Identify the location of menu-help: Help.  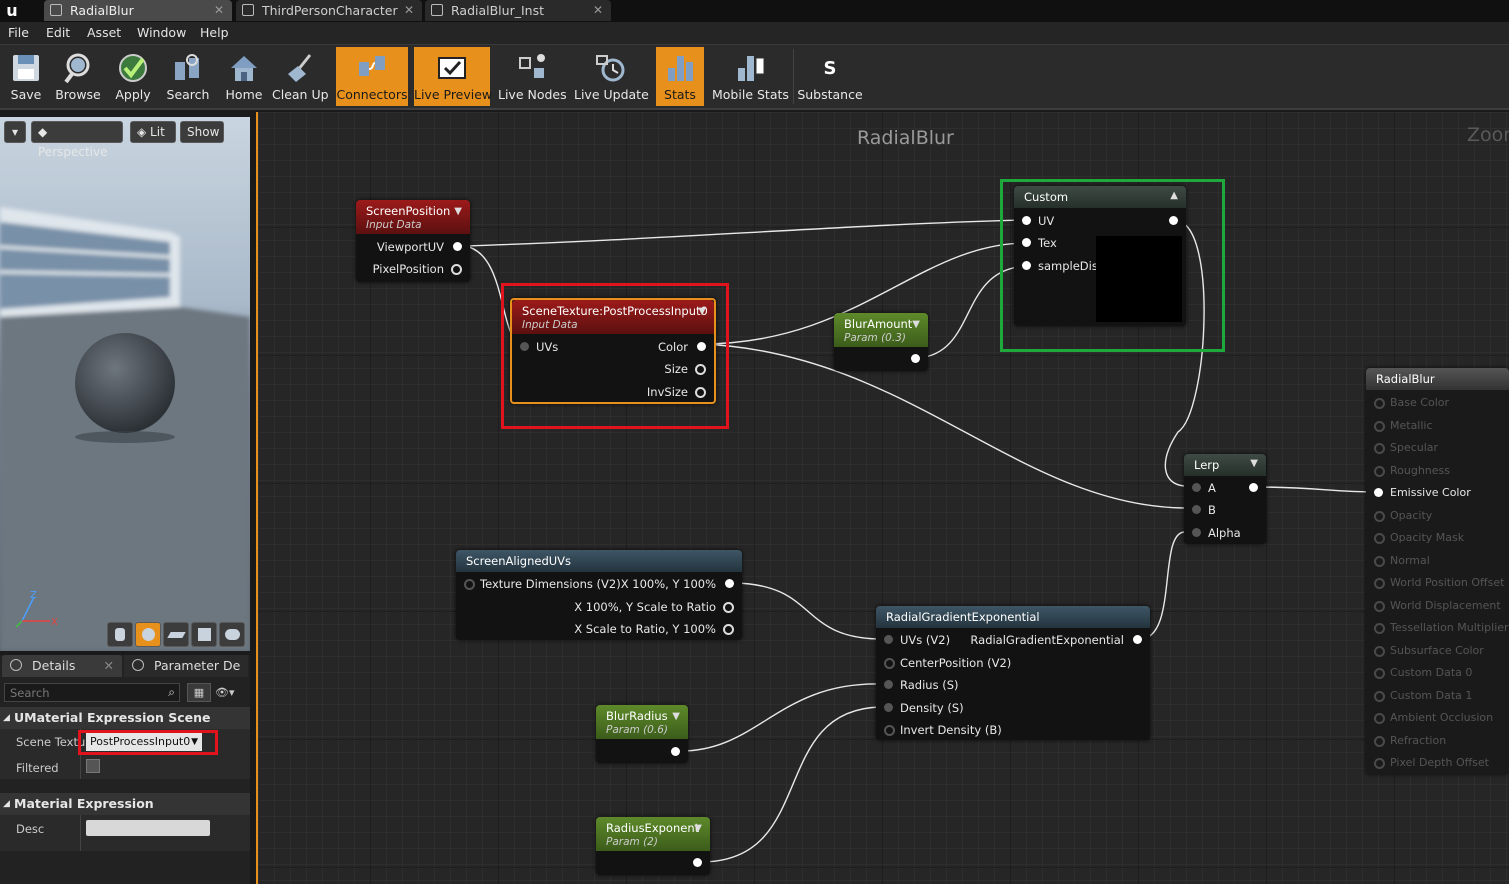
(214, 33).